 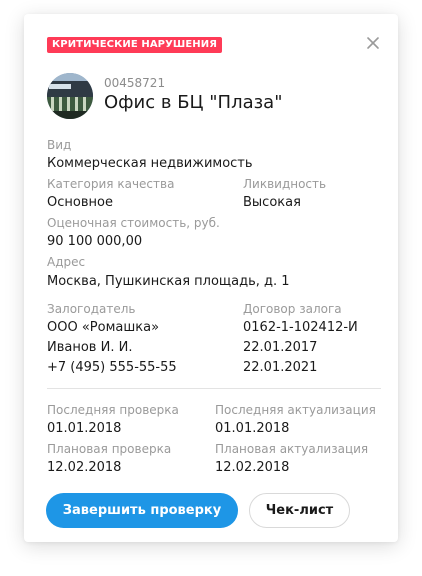 What do you see at coordinates (90, 347) in the screenshot?
I see `pledger-person: Иванов И. И.` at bounding box center [90, 347].